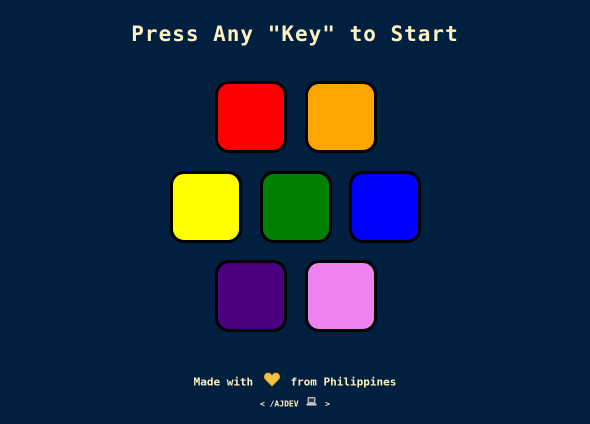 The width and height of the screenshot is (590, 424). Describe the element at coordinates (206, 207) in the screenshot. I see `yellow-button` at that location.